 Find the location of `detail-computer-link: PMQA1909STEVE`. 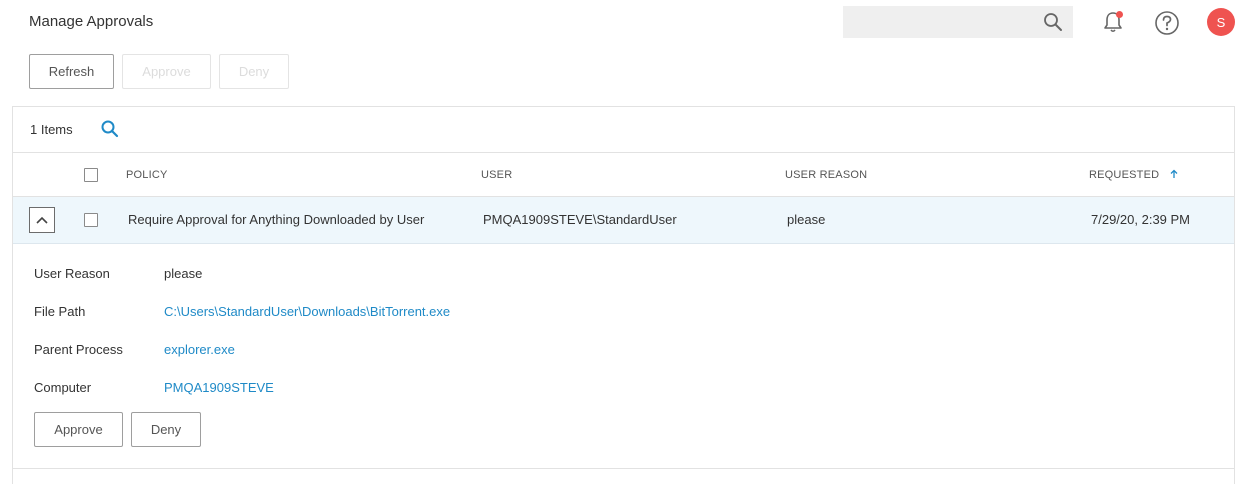

detail-computer-link: PMQA1909STEVE is located at coordinates (219, 387).